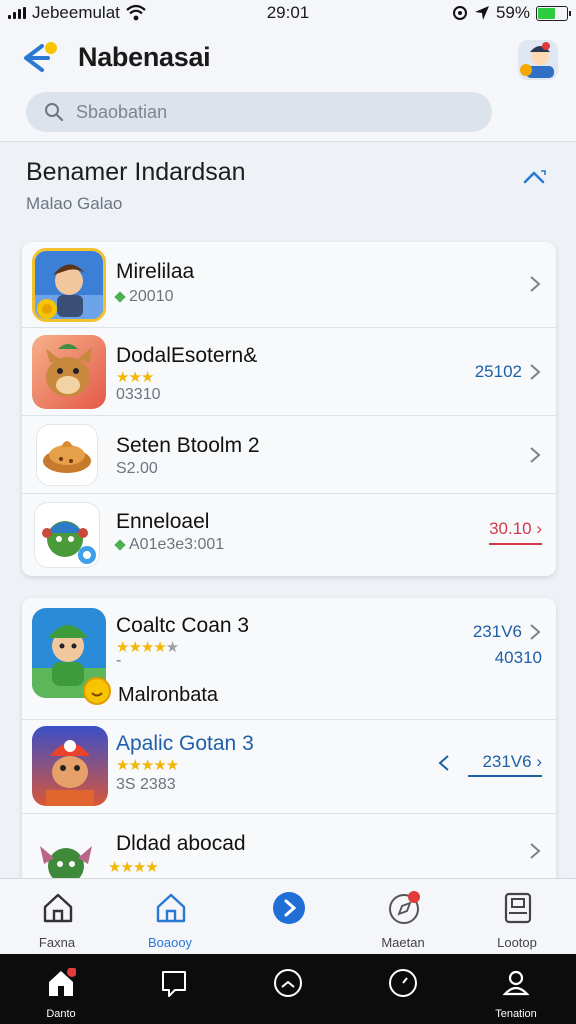  I want to click on nav-browse: Boaooy, so click(170, 919).